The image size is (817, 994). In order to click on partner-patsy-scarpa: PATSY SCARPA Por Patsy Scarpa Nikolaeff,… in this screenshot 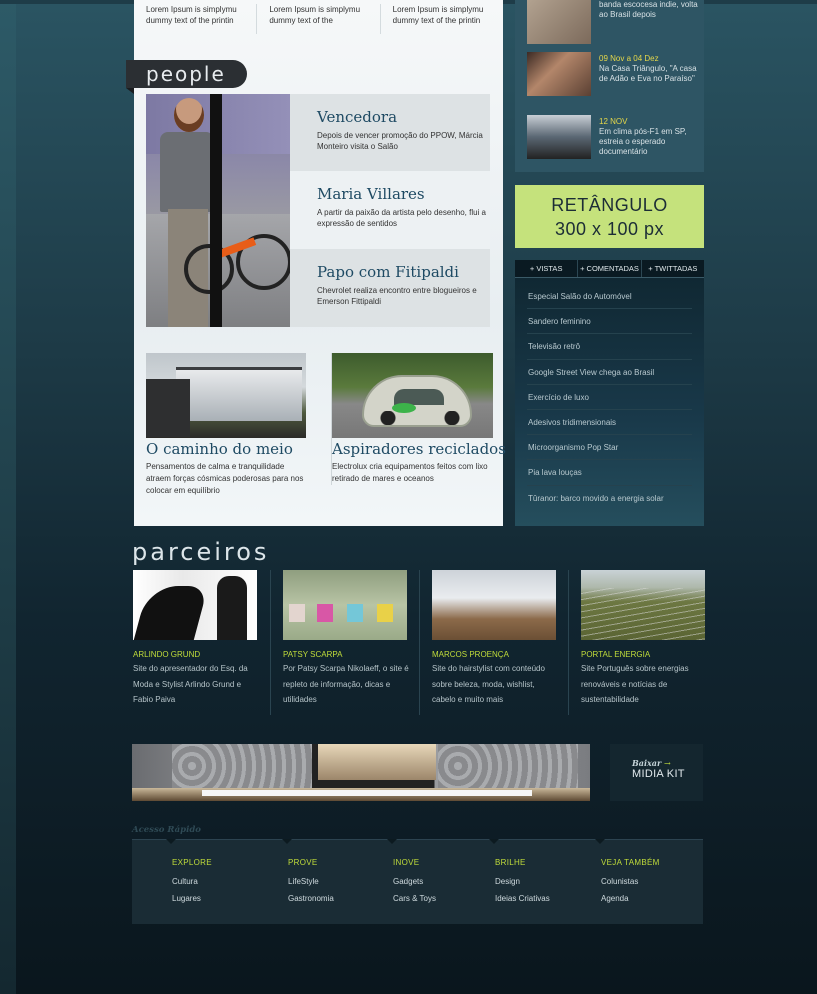, I will do `click(353, 639)`.